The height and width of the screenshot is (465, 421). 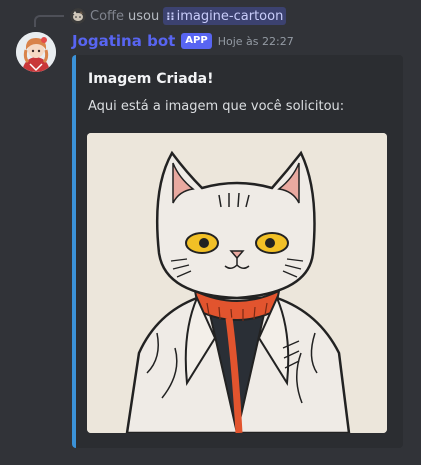 I want to click on reply-verb: usou, so click(x=144, y=16).